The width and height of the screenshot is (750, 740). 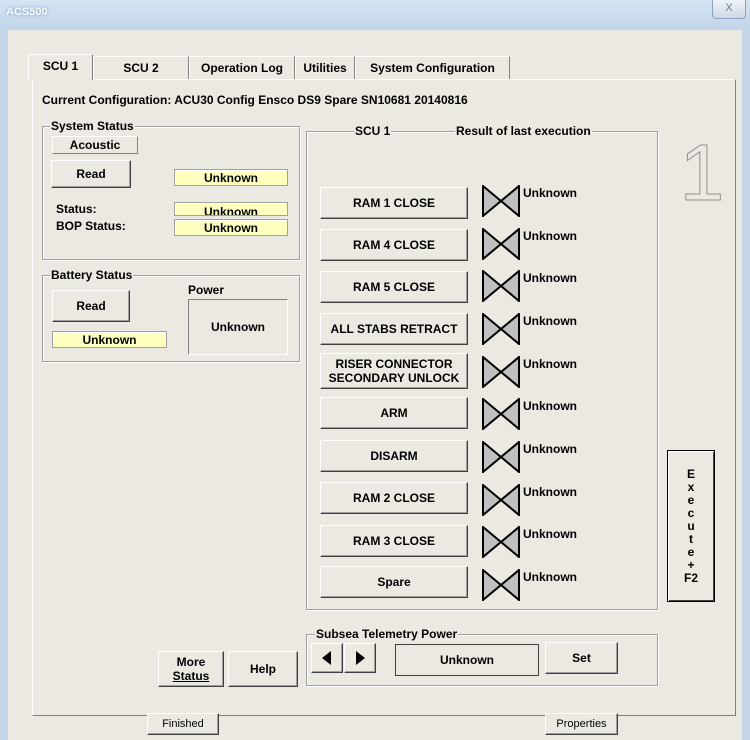 I want to click on function-button-riser-connector-secondary-unlock: RISER CONNECTOR SECONDARY UNLOCK, so click(x=394, y=371).